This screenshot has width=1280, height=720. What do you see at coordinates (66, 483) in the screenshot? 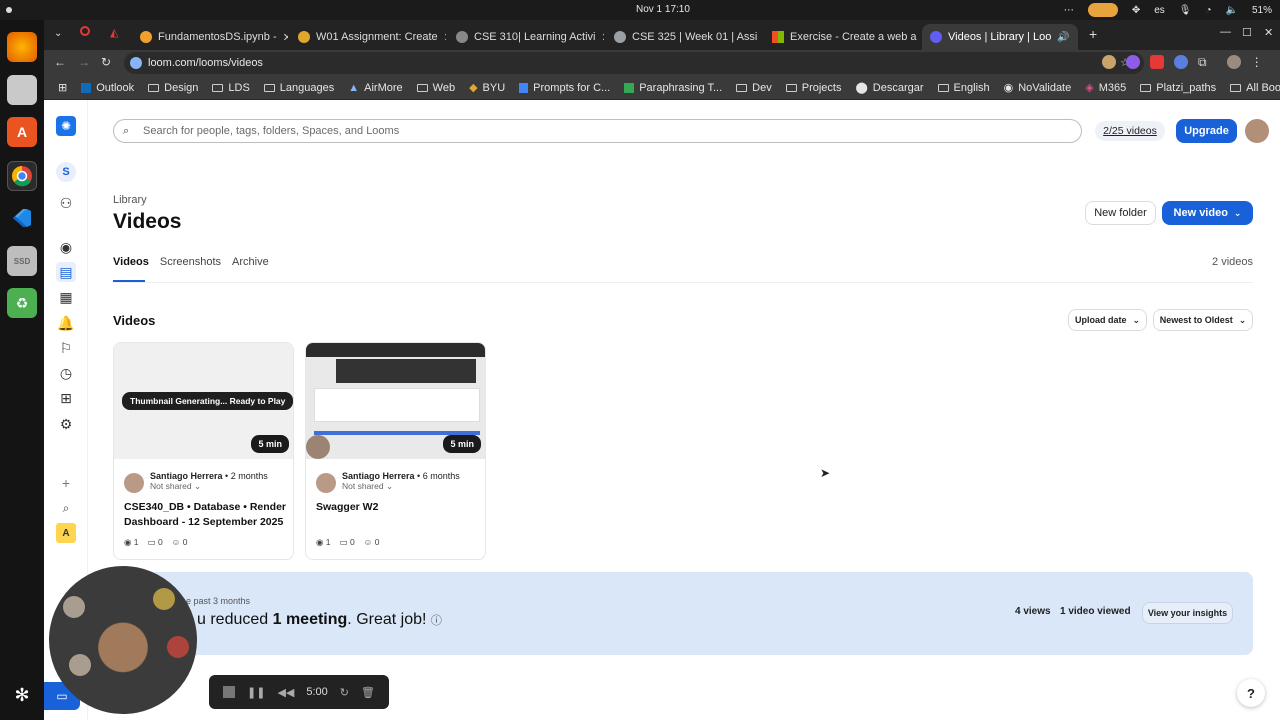
I see `add-icon: +` at bounding box center [66, 483].